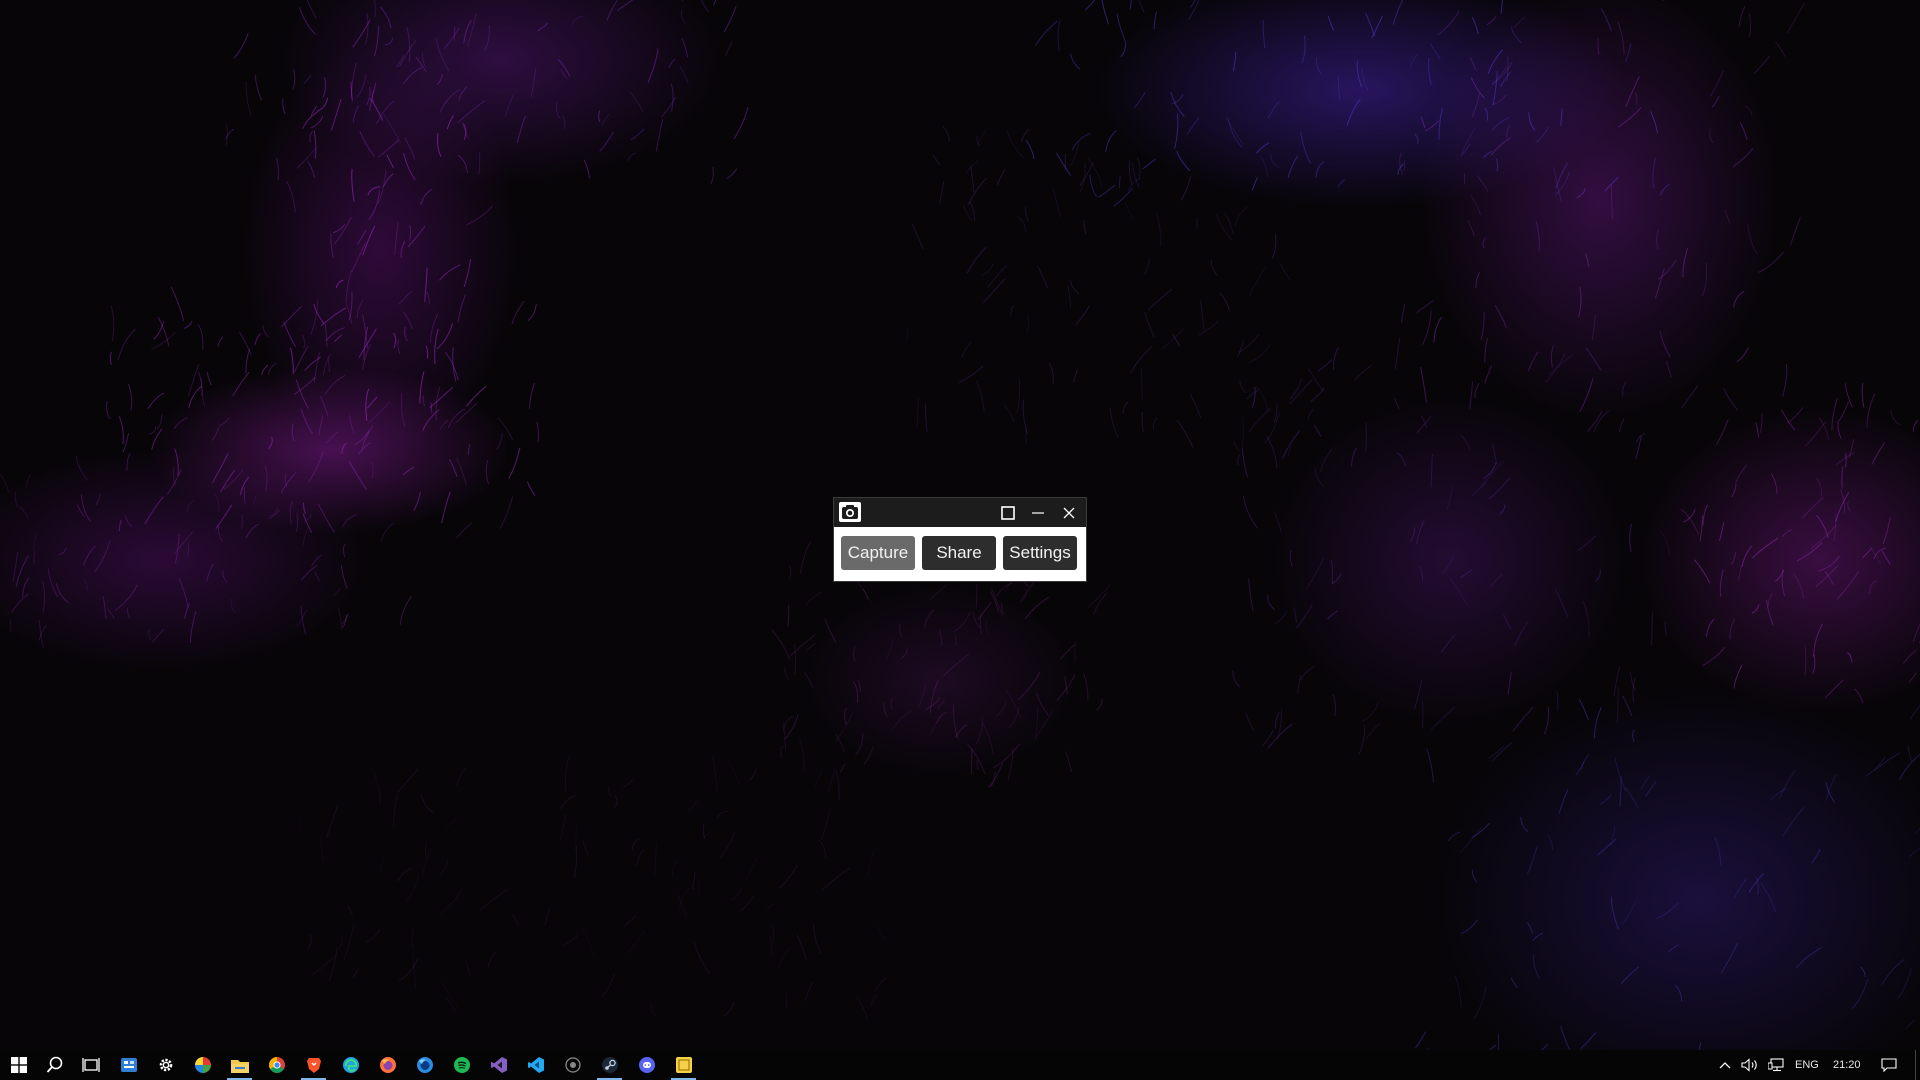 This screenshot has height=1080, width=1920. Describe the element at coordinates (1847, 1065) in the screenshot. I see `clock: 21:20` at that location.